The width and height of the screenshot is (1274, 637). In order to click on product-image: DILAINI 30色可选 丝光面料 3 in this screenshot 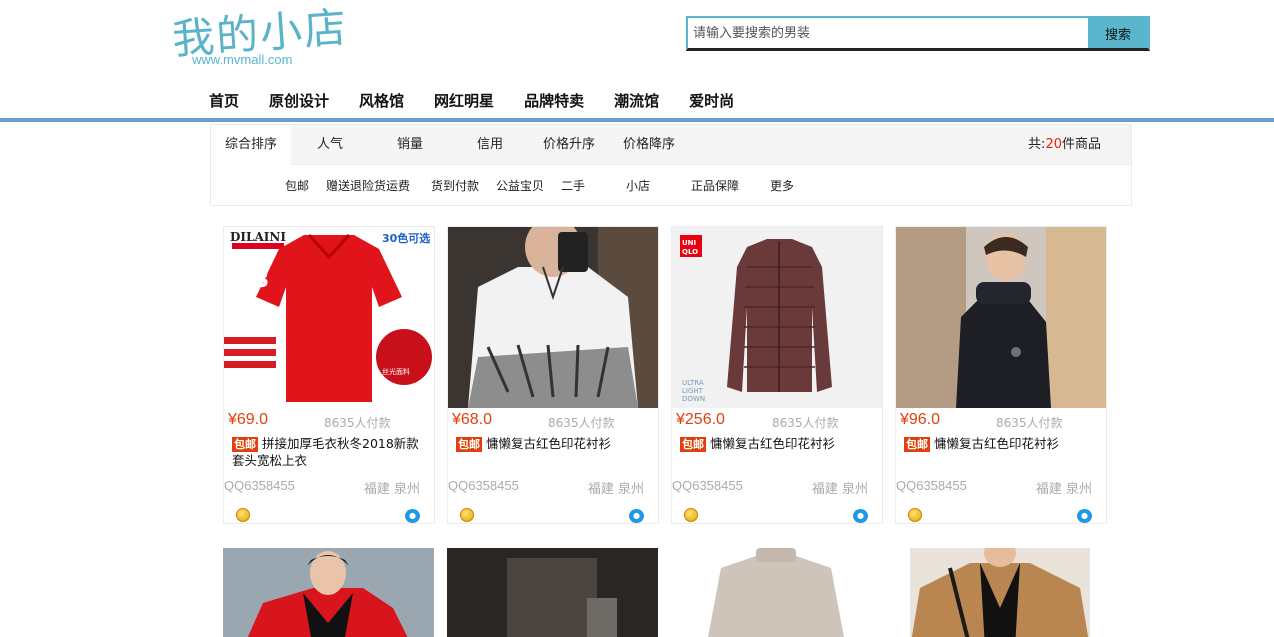, I will do `click(329, 317)`.